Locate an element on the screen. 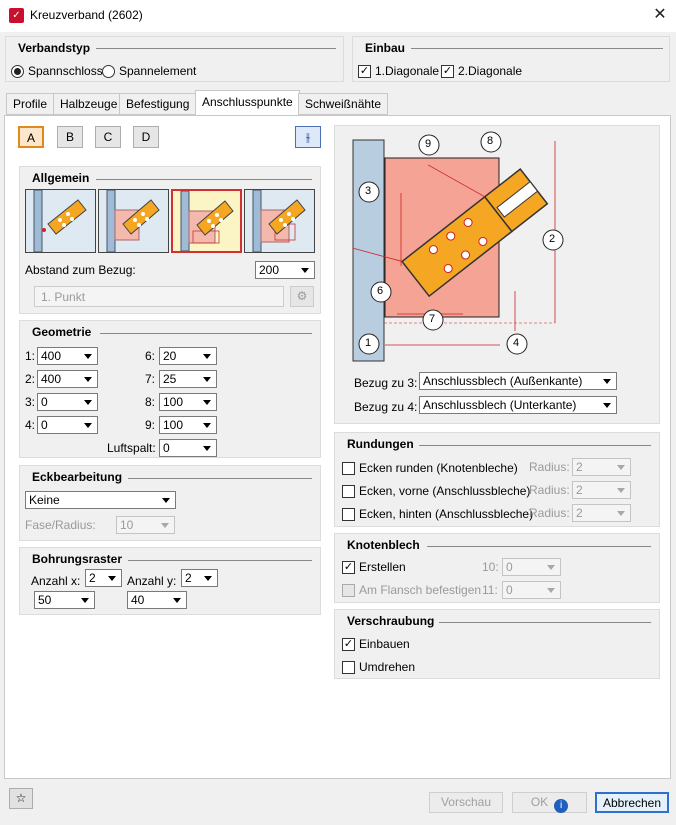 The image size is (676, 825). anzahl-y-dropdown: 2 is located at coordinates (199, 578).